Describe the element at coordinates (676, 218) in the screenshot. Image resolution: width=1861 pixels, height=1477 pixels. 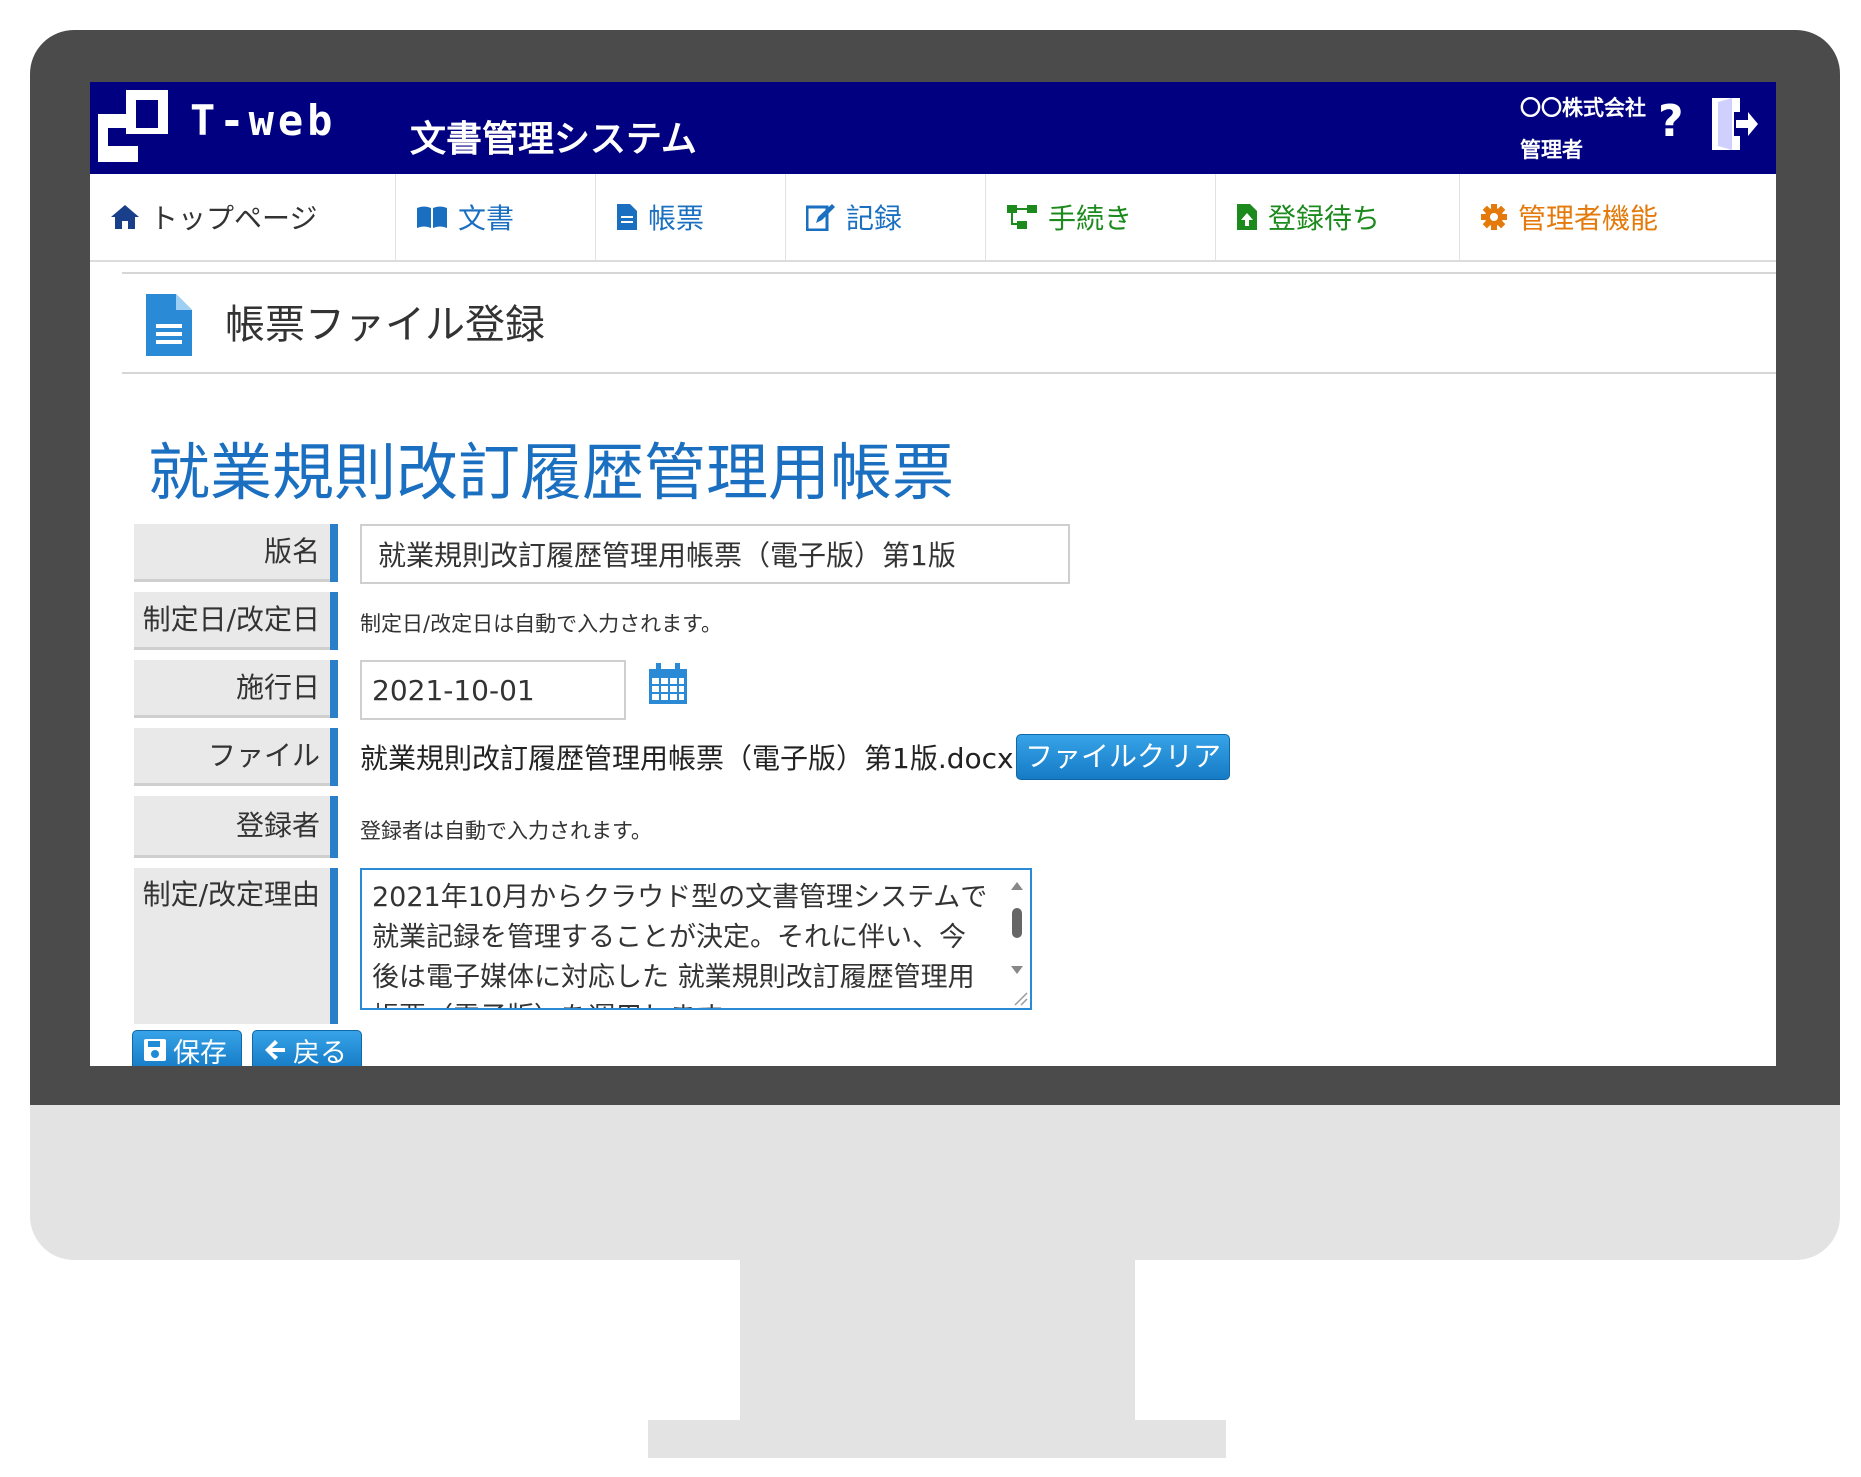
I see `nav-label: 帳票` at that location.